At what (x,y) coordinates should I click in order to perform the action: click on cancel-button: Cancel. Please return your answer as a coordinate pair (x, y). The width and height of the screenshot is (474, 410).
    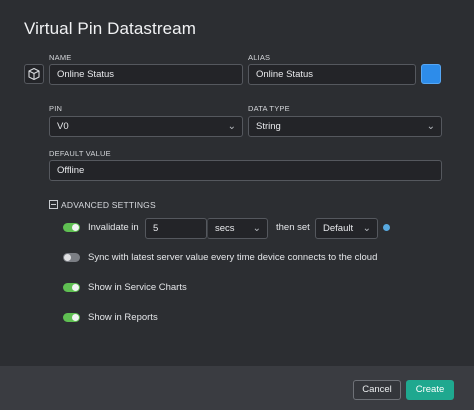
    Looking at the image, I should click on (377, 390).